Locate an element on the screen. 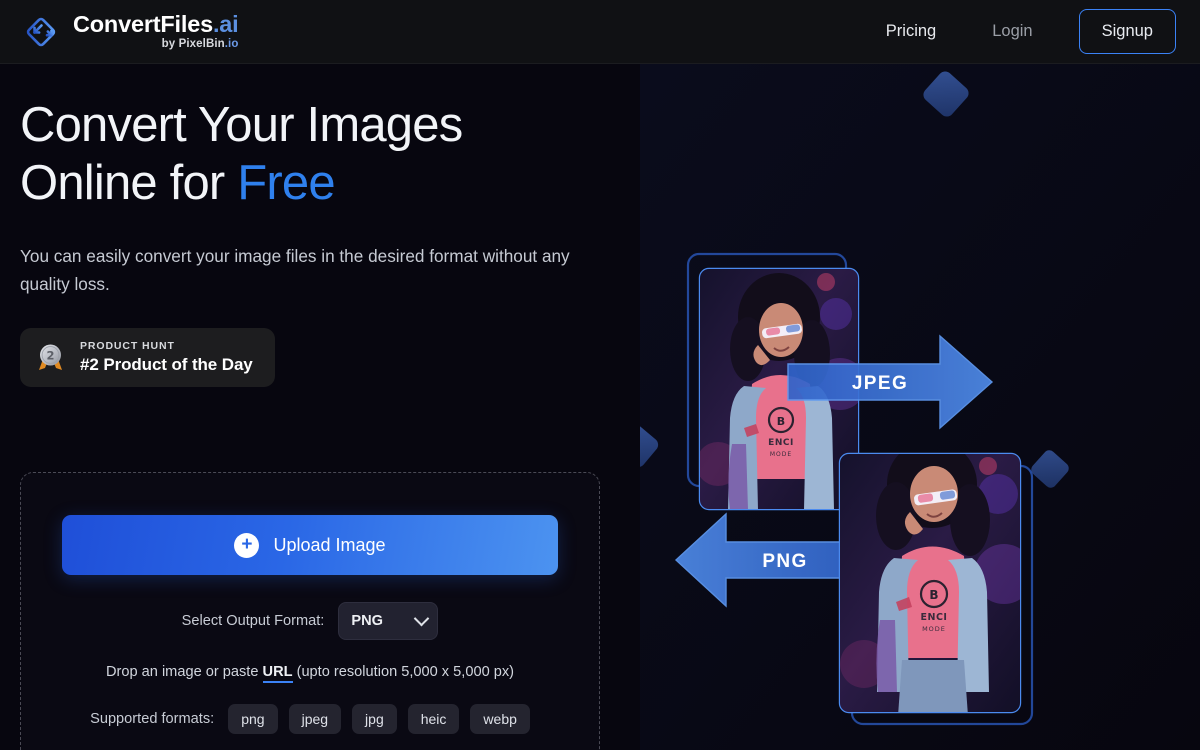 This screenshot has height=750, width=1200. supported-formats-label: Supported formats: is located at coordinates (152, 719).